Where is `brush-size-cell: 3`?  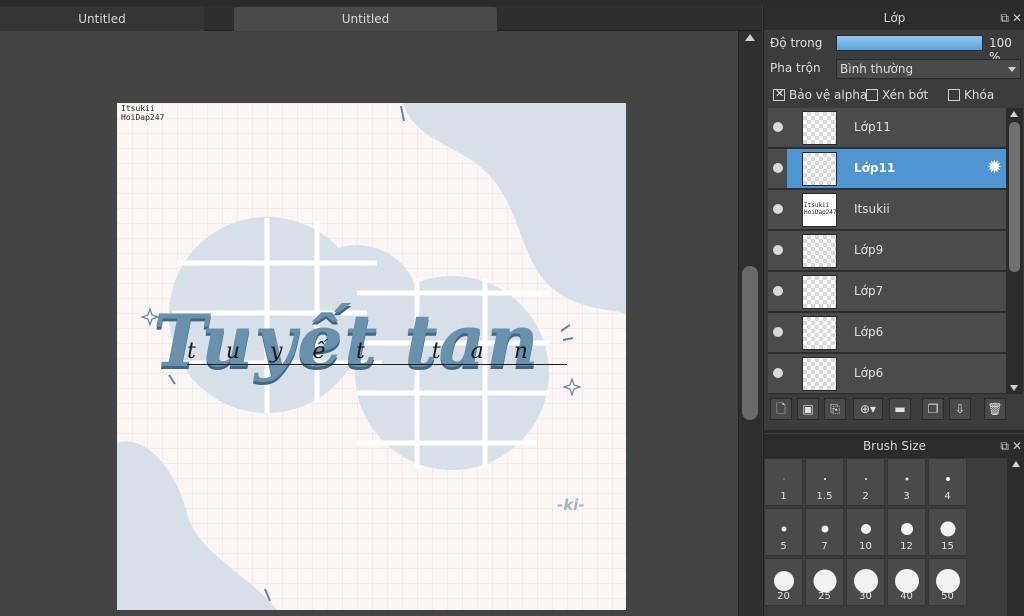 brush-size-cell: 3 is located at coordinates (906, 482).